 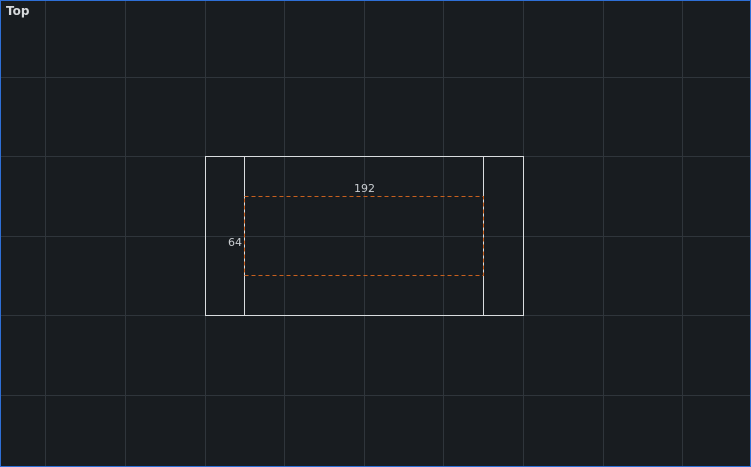 What do you see at coordinates (364, 188) in the screenshot?
I see `width-dimension-label: 192` at bounding box center [364, 188].